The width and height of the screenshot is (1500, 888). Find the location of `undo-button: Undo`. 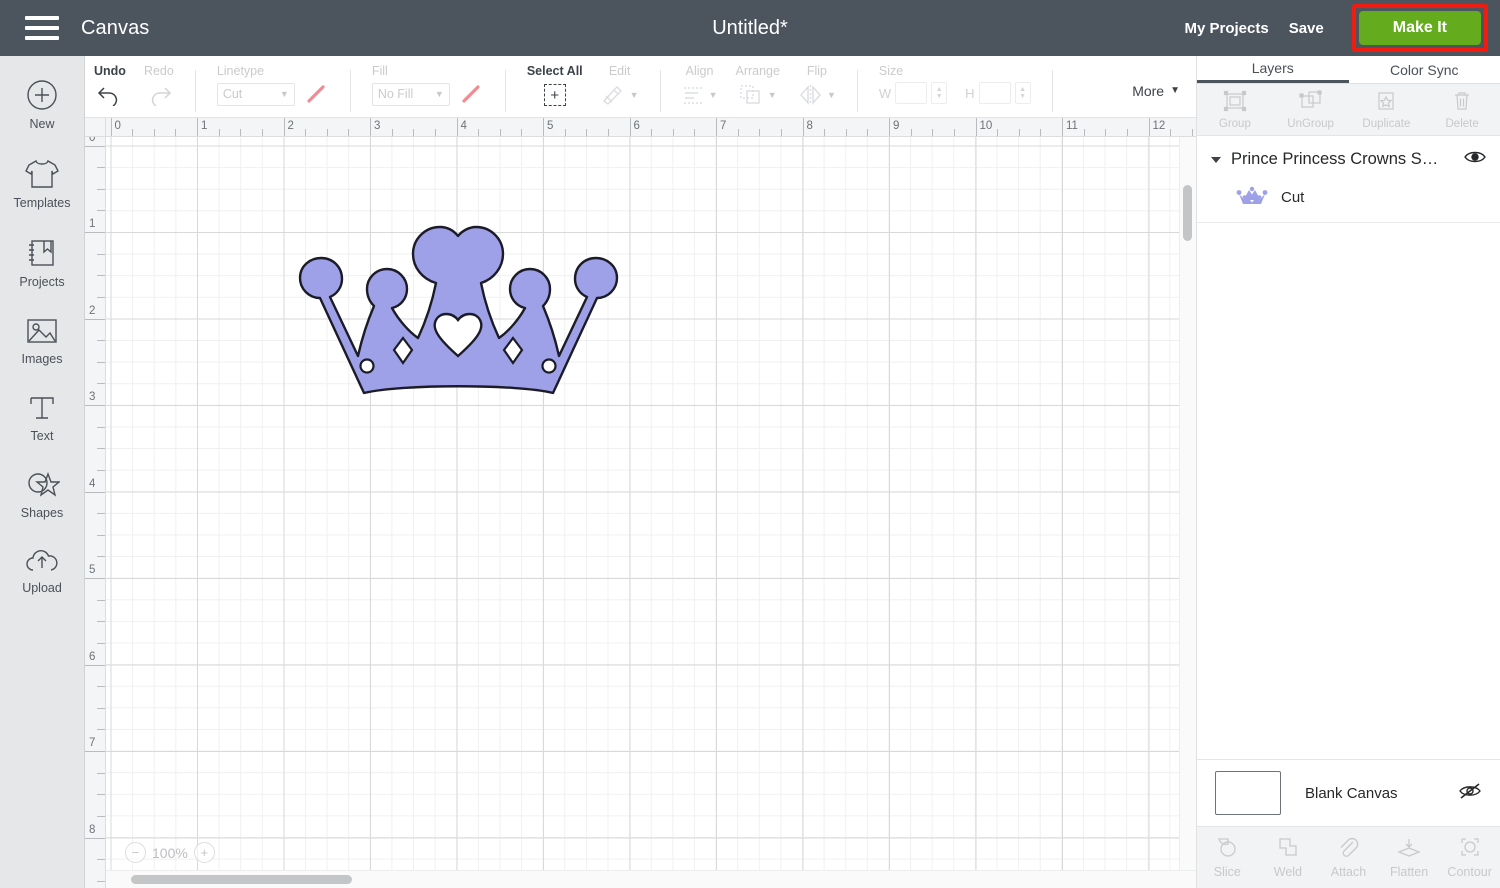

undo-button: Undo is located at coordinates (110, 86).